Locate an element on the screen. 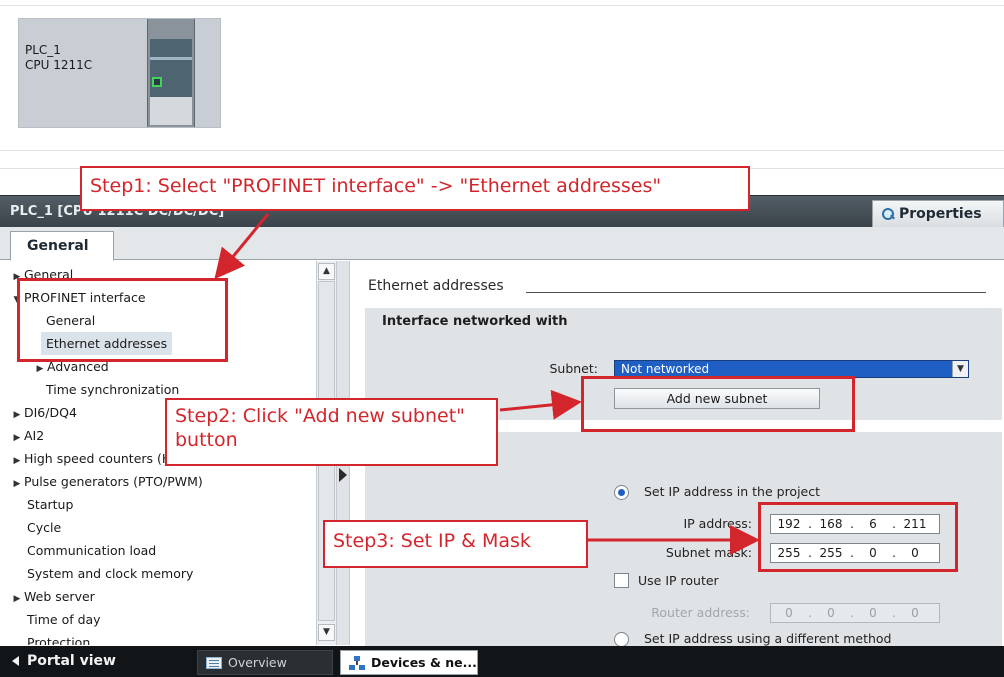  nav-item-web-server: ▶ Web server is located at coordinates (52, 596).